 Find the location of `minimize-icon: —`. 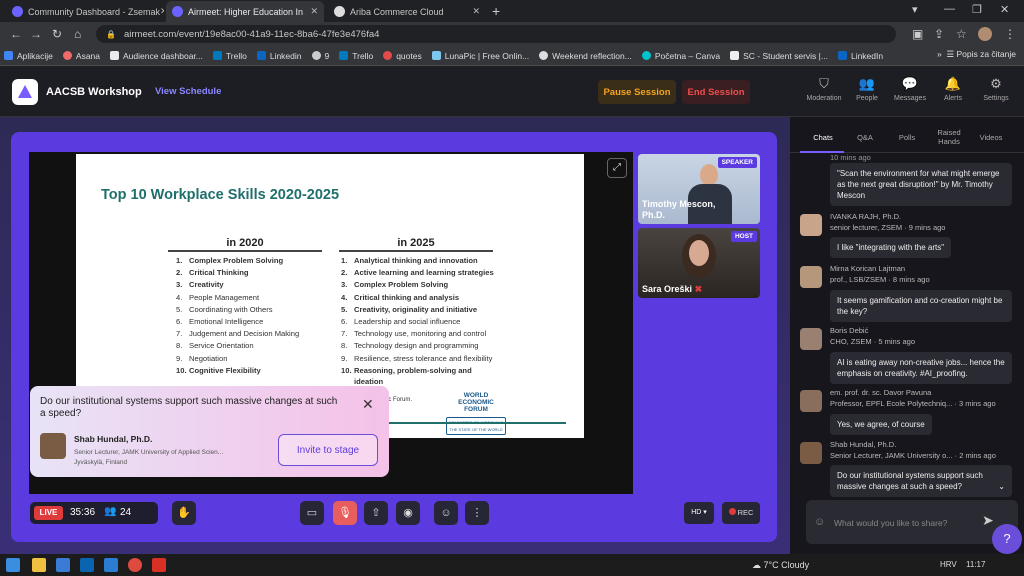

minimize-icon: — is located at coordinates (949, 9).